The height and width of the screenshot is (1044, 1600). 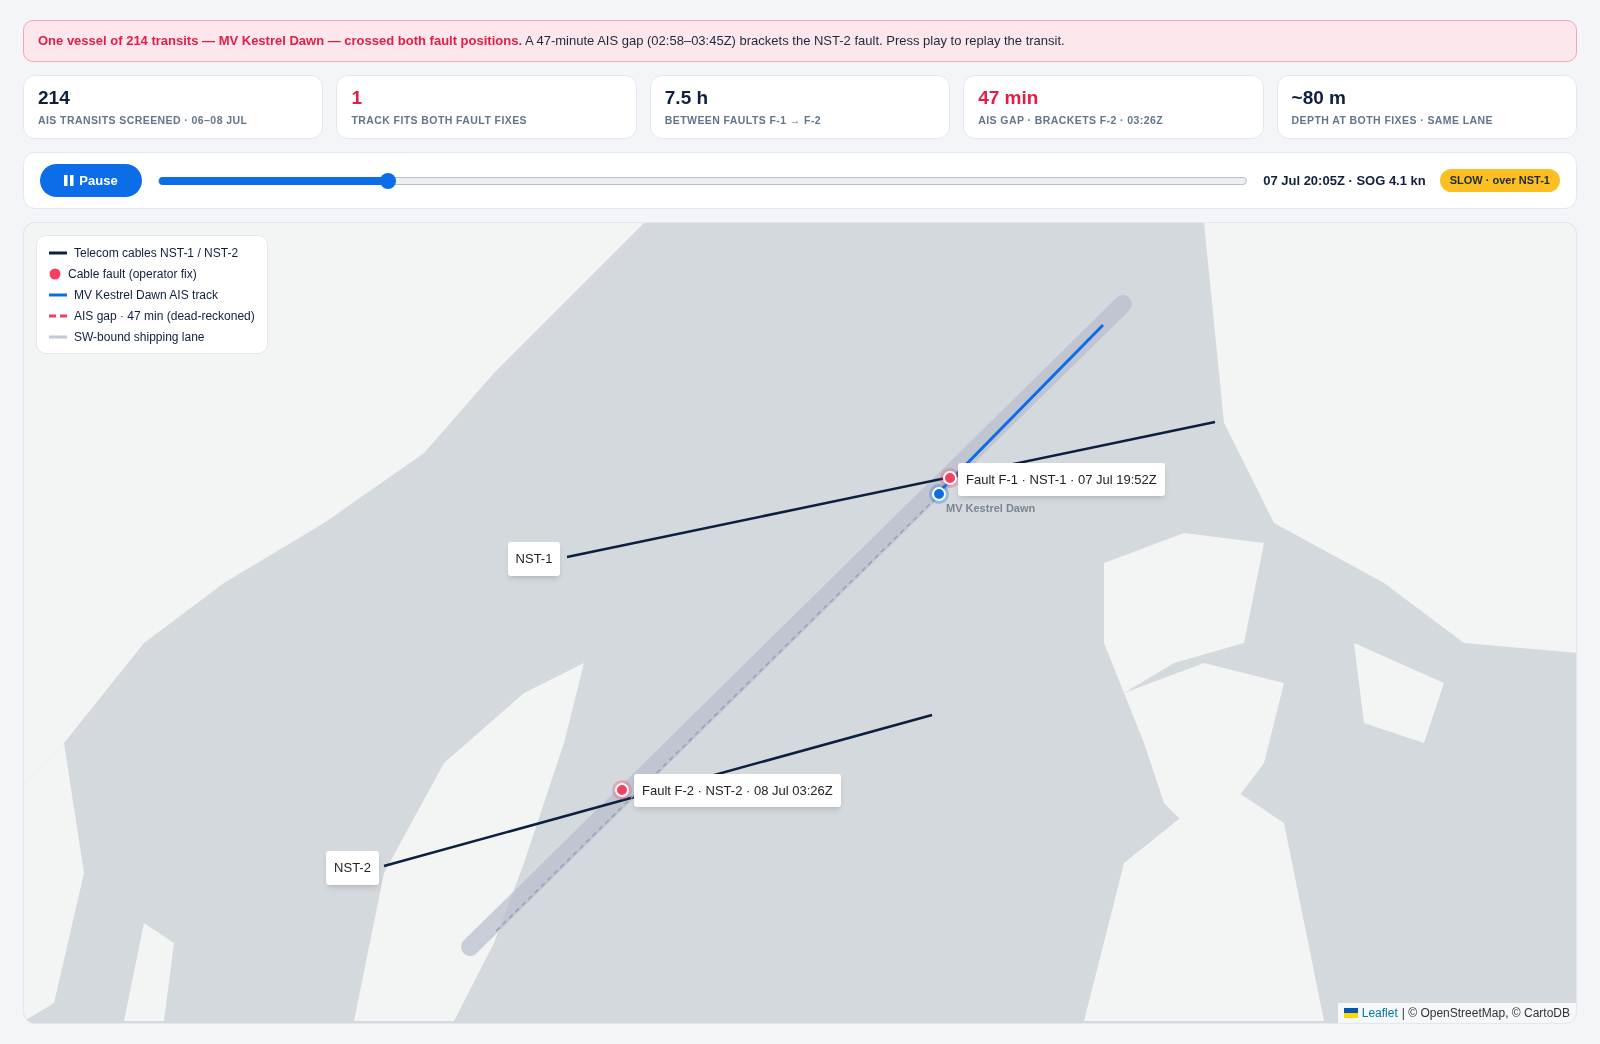 What do you see at coordinates (352, 868) in the screenshot?
I see `cable-label: NST-2` at bounding box center [352, 868].